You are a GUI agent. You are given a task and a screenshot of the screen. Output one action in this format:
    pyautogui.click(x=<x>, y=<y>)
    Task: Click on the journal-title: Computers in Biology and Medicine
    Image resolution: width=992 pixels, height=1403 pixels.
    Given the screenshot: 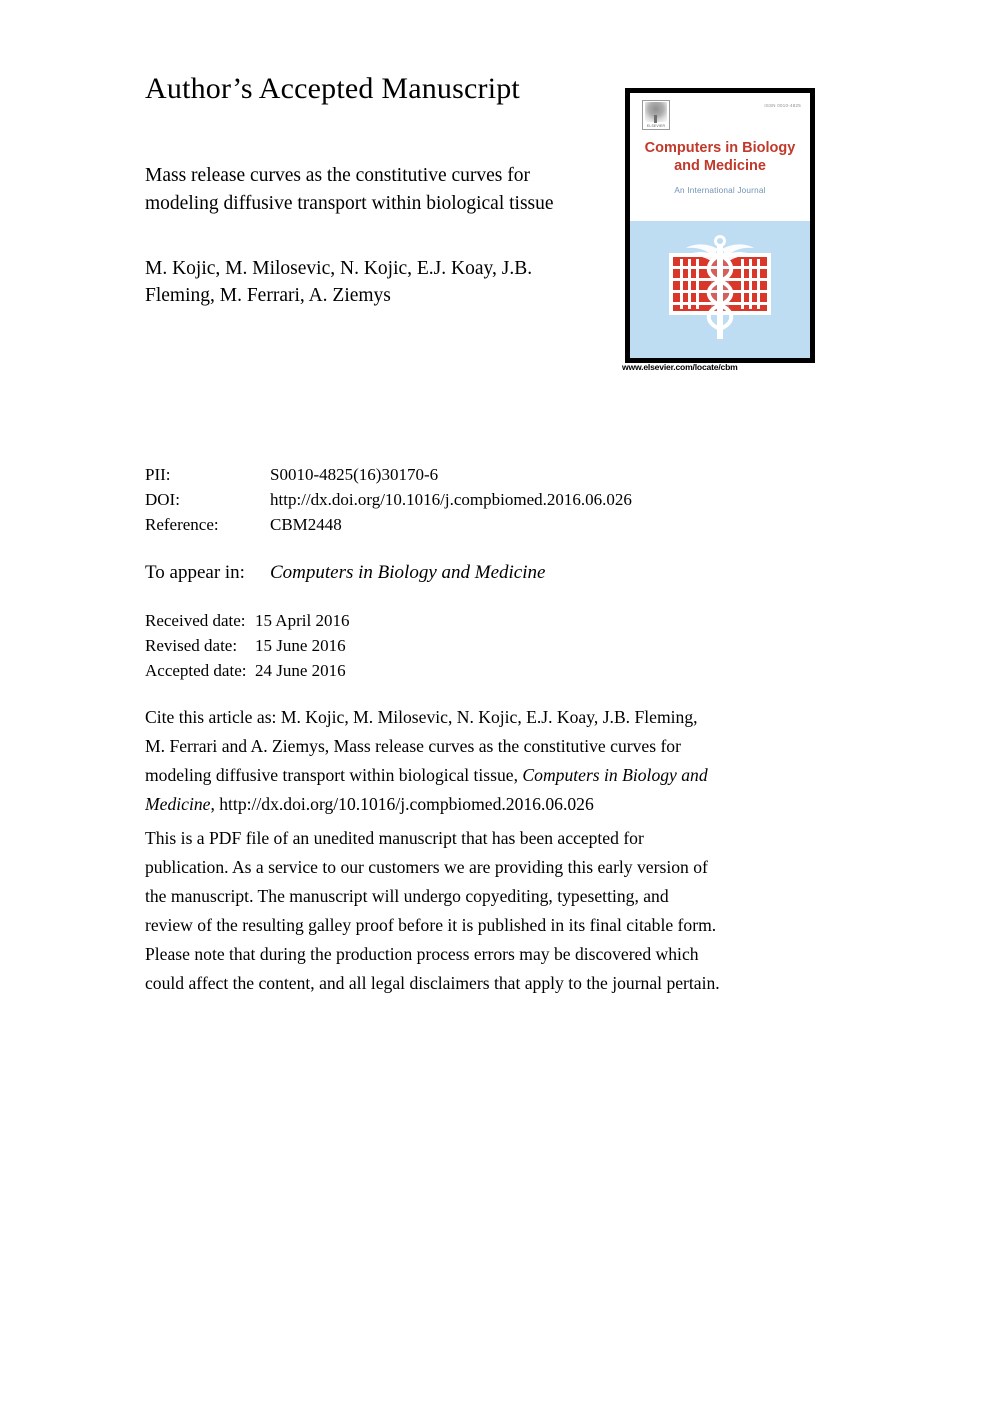 What is the action you would take?
    pyautogui.click(x=720, y=157)
    